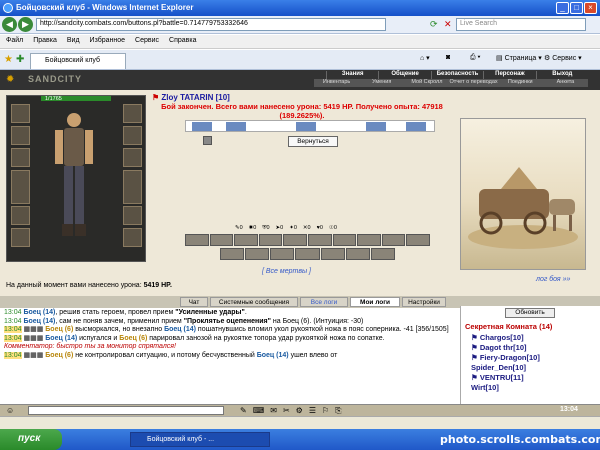 Image resolution: width=600 pixels, height=450 pixels. What do you see at coordinates (14, 42) in the screenshot?
I see `menu-file: Файл` at bounding box center [14, 42].